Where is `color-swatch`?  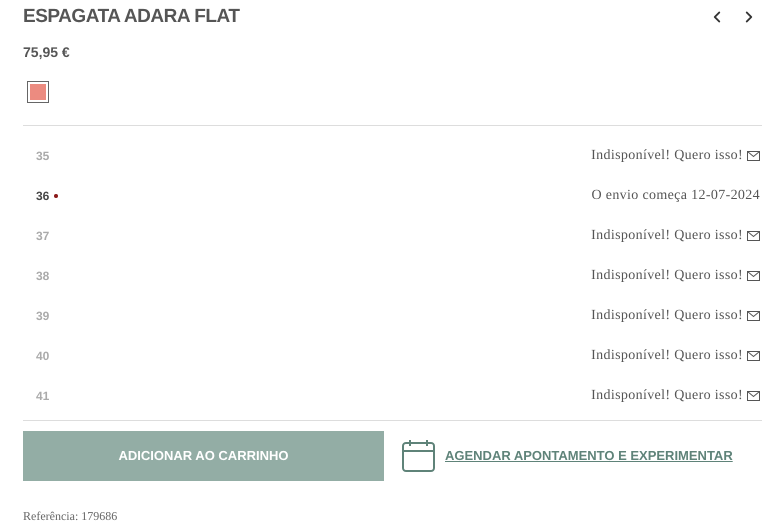 color-swatch is located at coordinates (38, 91).